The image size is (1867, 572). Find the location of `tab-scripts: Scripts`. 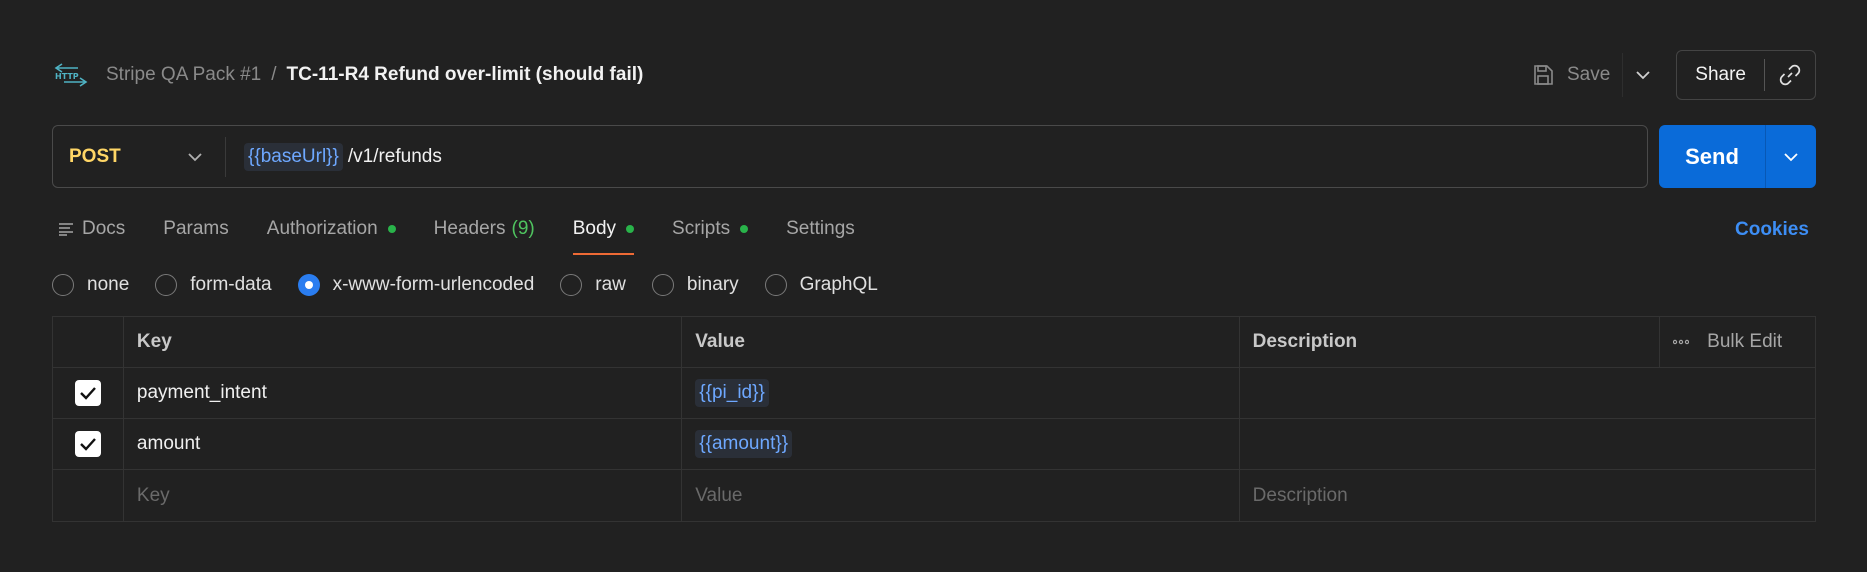

tab-scripts: Scripts is located at coordinates (710, 229).